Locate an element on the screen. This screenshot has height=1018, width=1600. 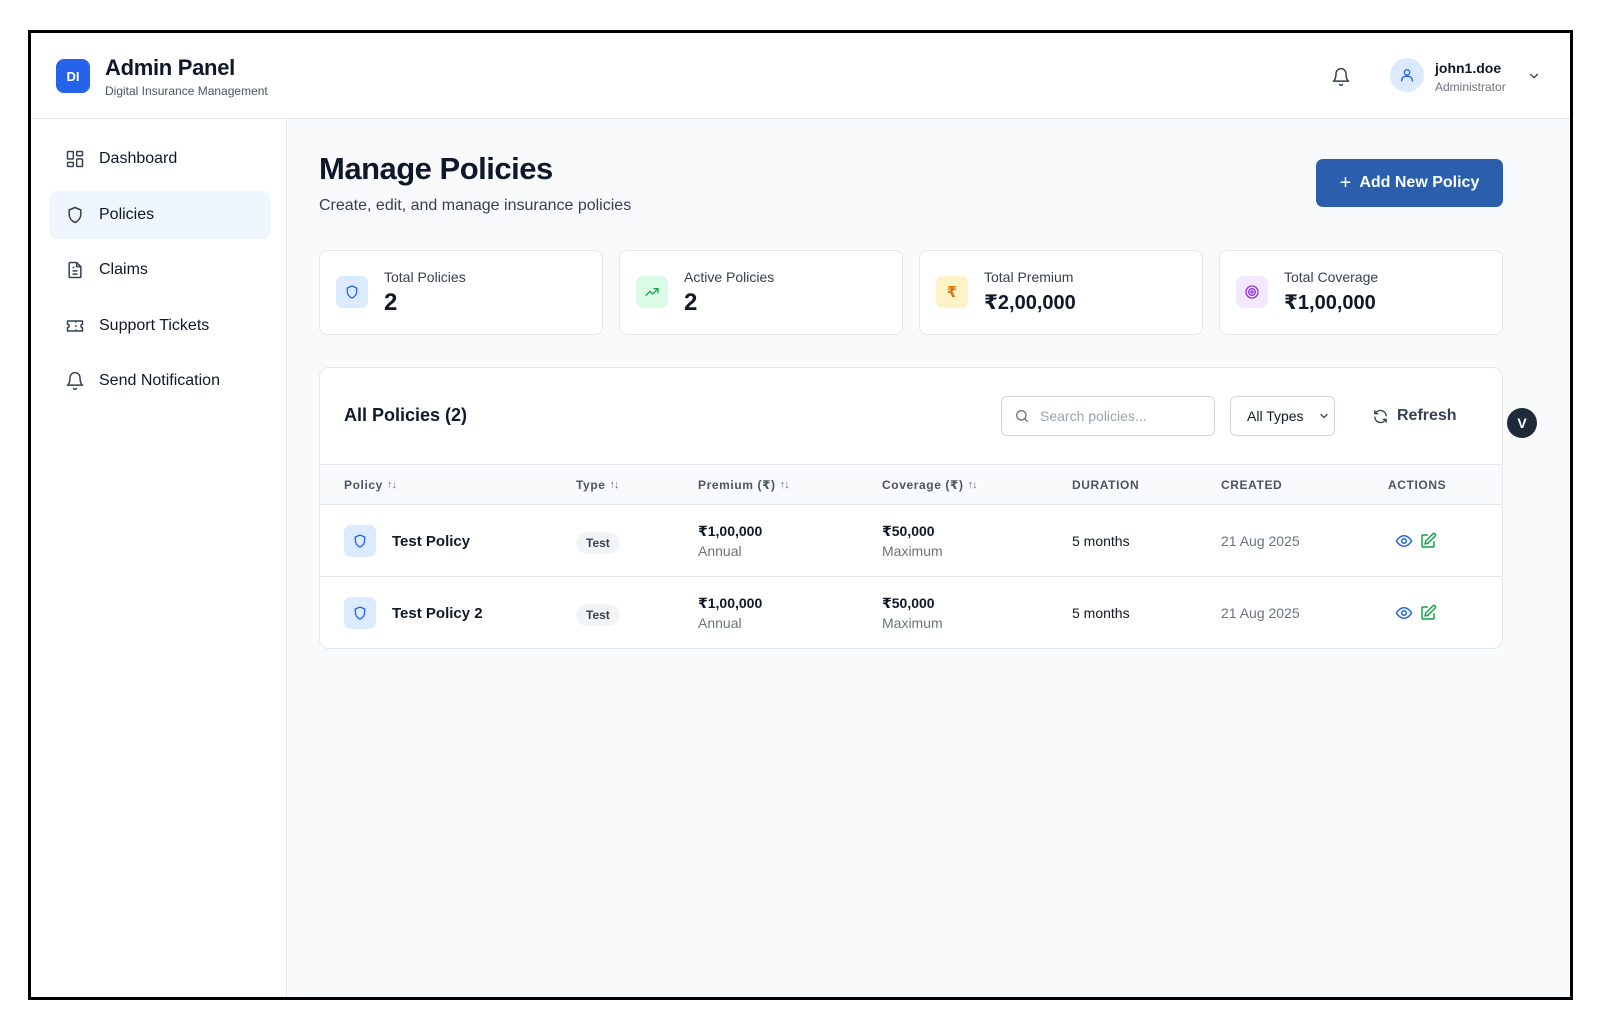
sidebar-item-label: Dashboard is located at coordinates (138, 158).